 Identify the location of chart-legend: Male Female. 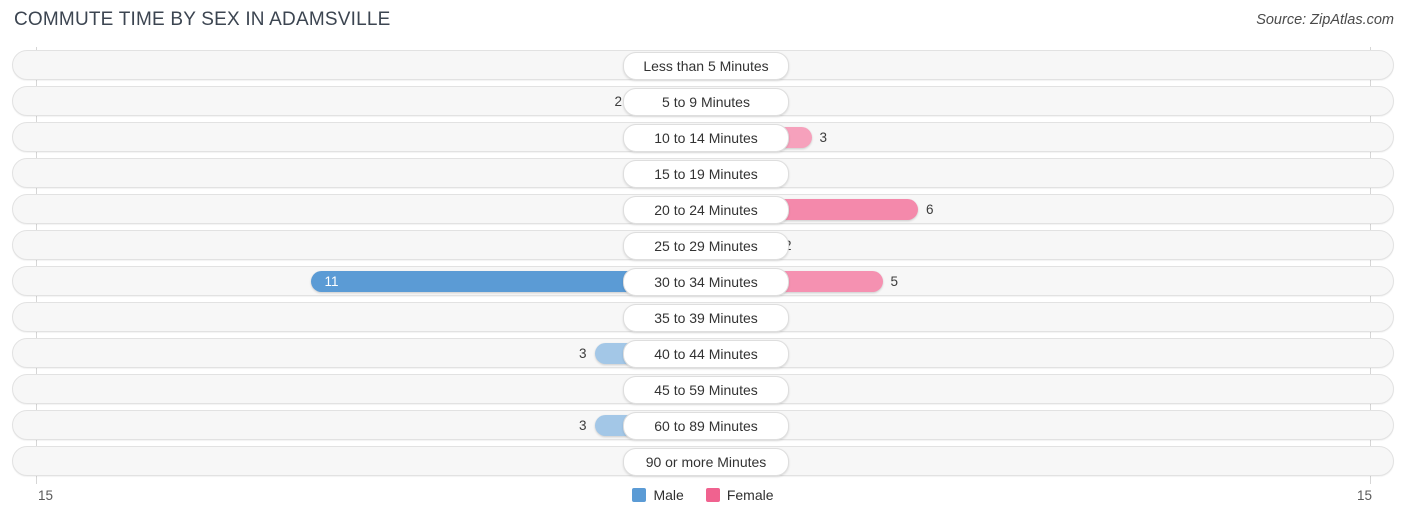
(703, 495).